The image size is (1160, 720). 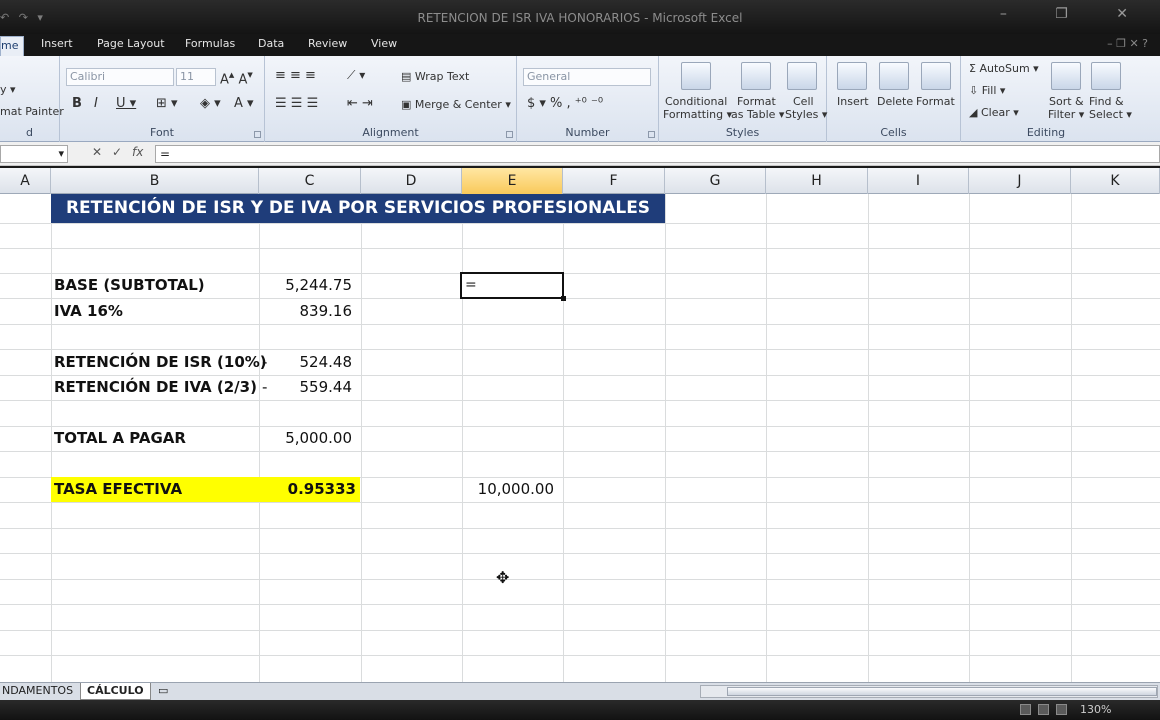 I want to click on font-color-icon: A ▾, so click(x=244, y=103).